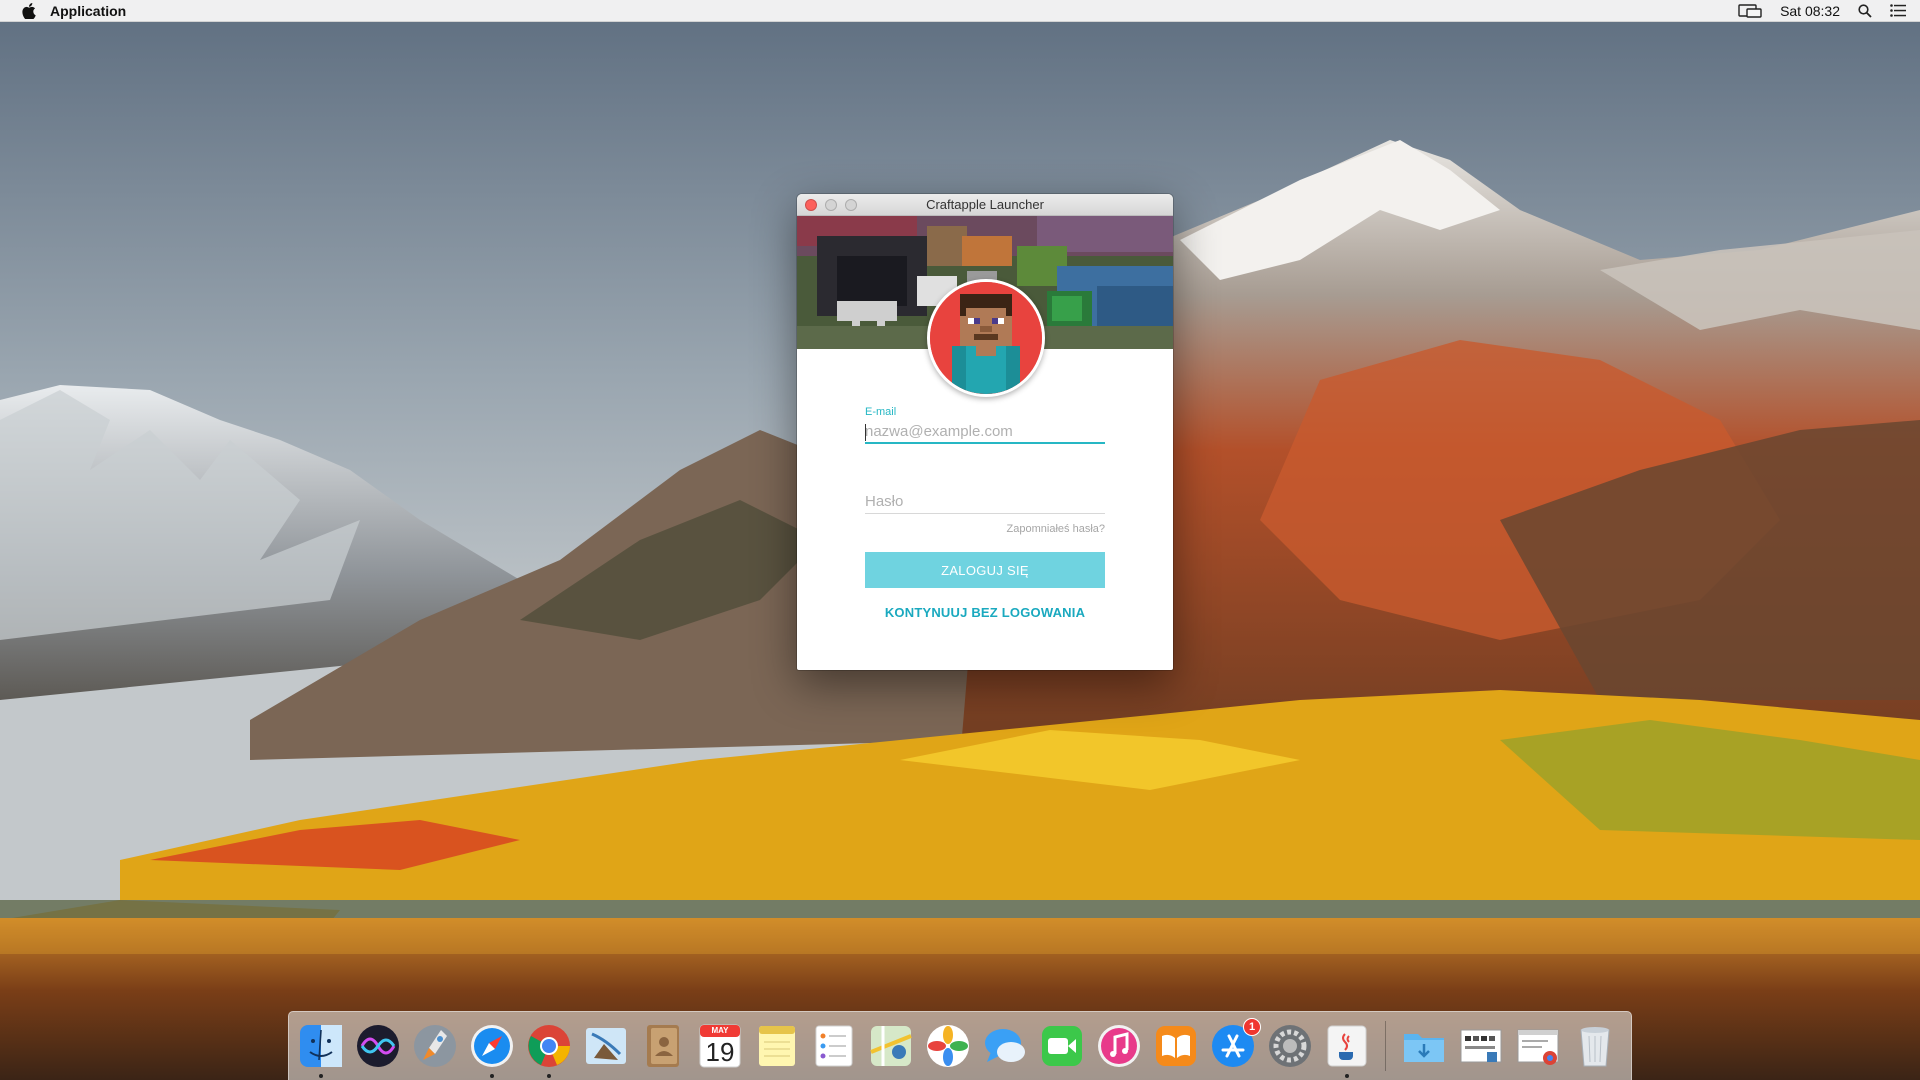 The width and height of the screenshot is (1920, 1080). I want to click on finder-icon, so click(321, 1050).